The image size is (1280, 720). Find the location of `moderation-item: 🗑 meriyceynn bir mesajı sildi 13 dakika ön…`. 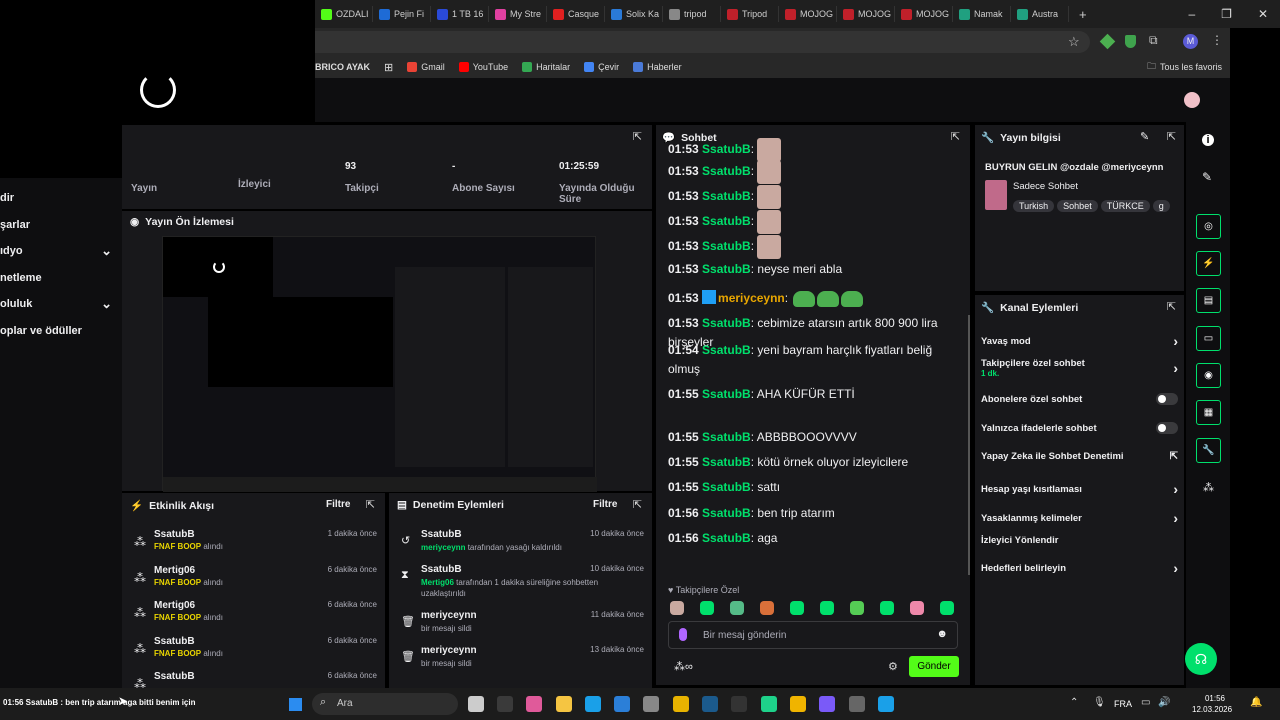

moderation-item: 🗑 meriyceynn bir mesajı sildi 13 dakika ön… is located at coordinates (521, 662).